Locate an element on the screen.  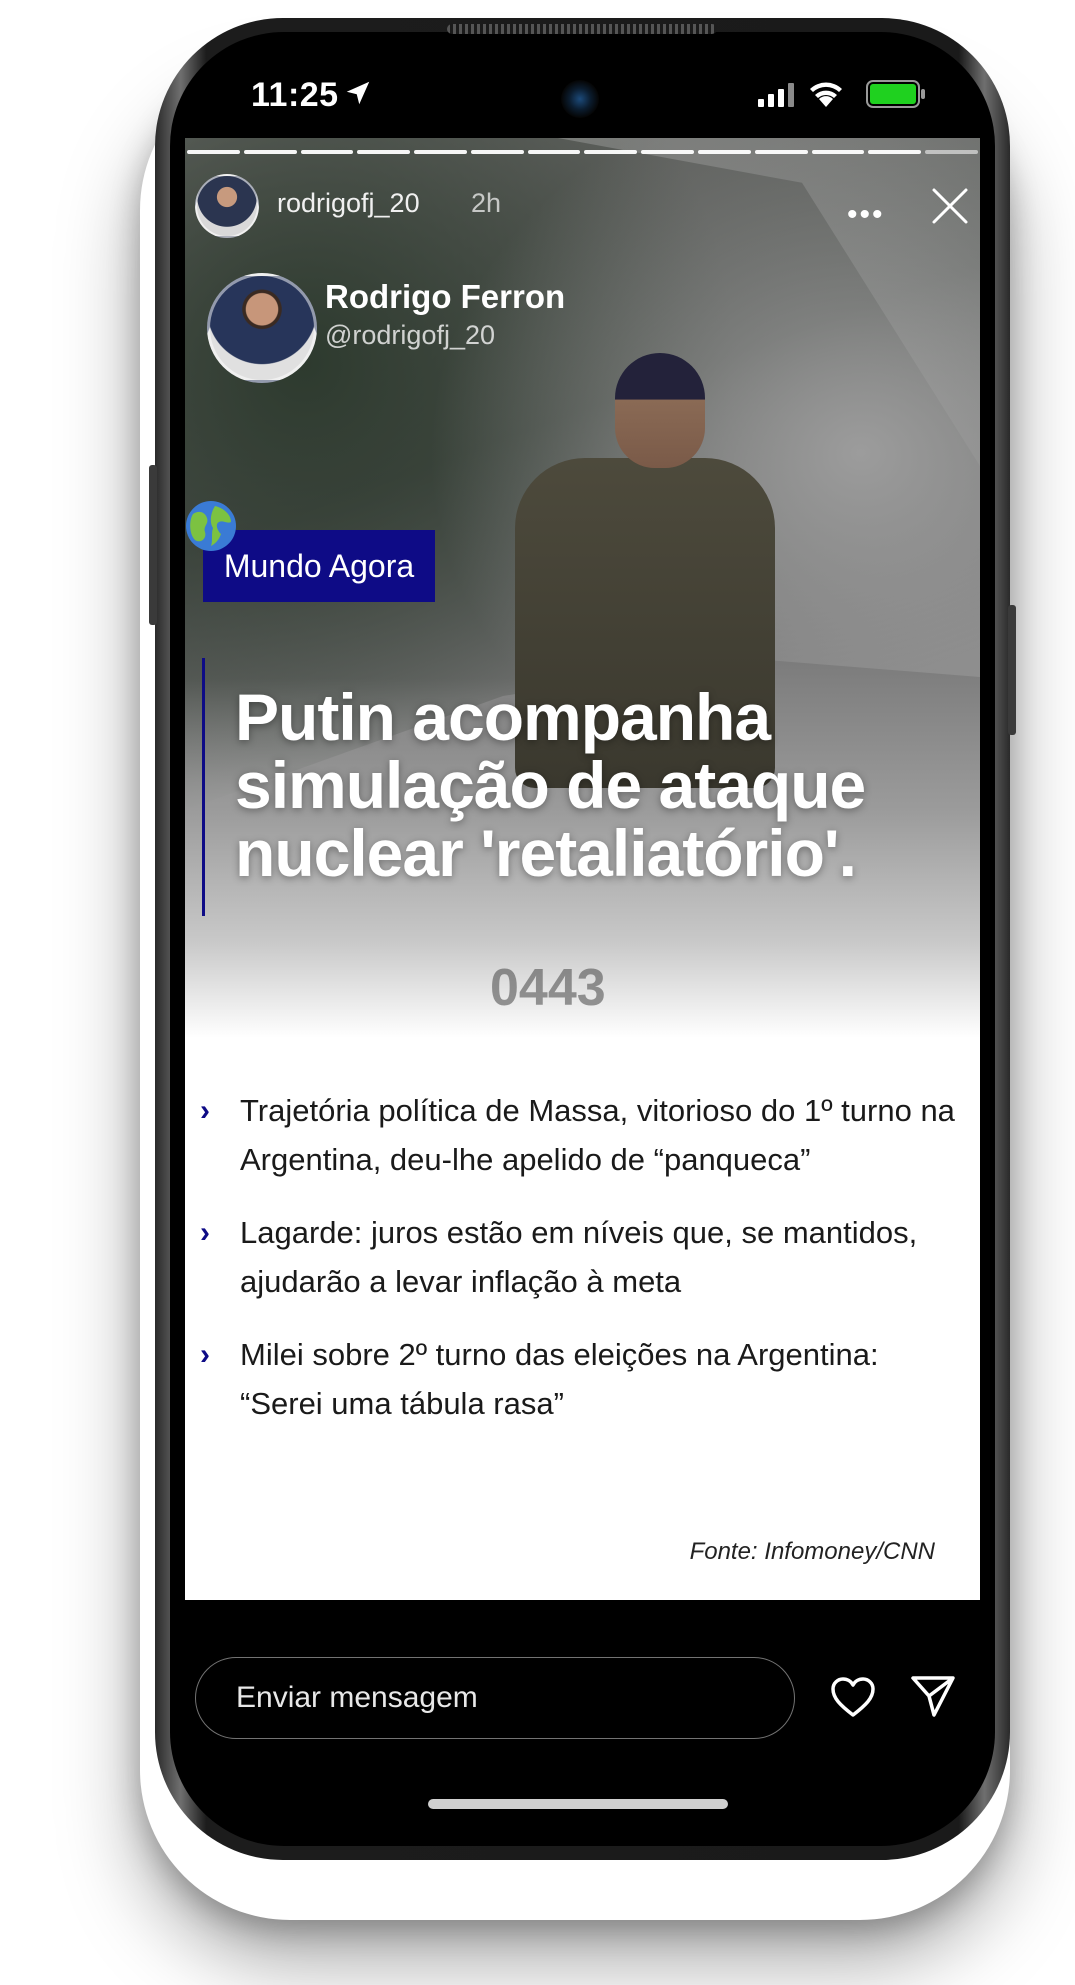
power-button is located at coordinates (1012, 670).